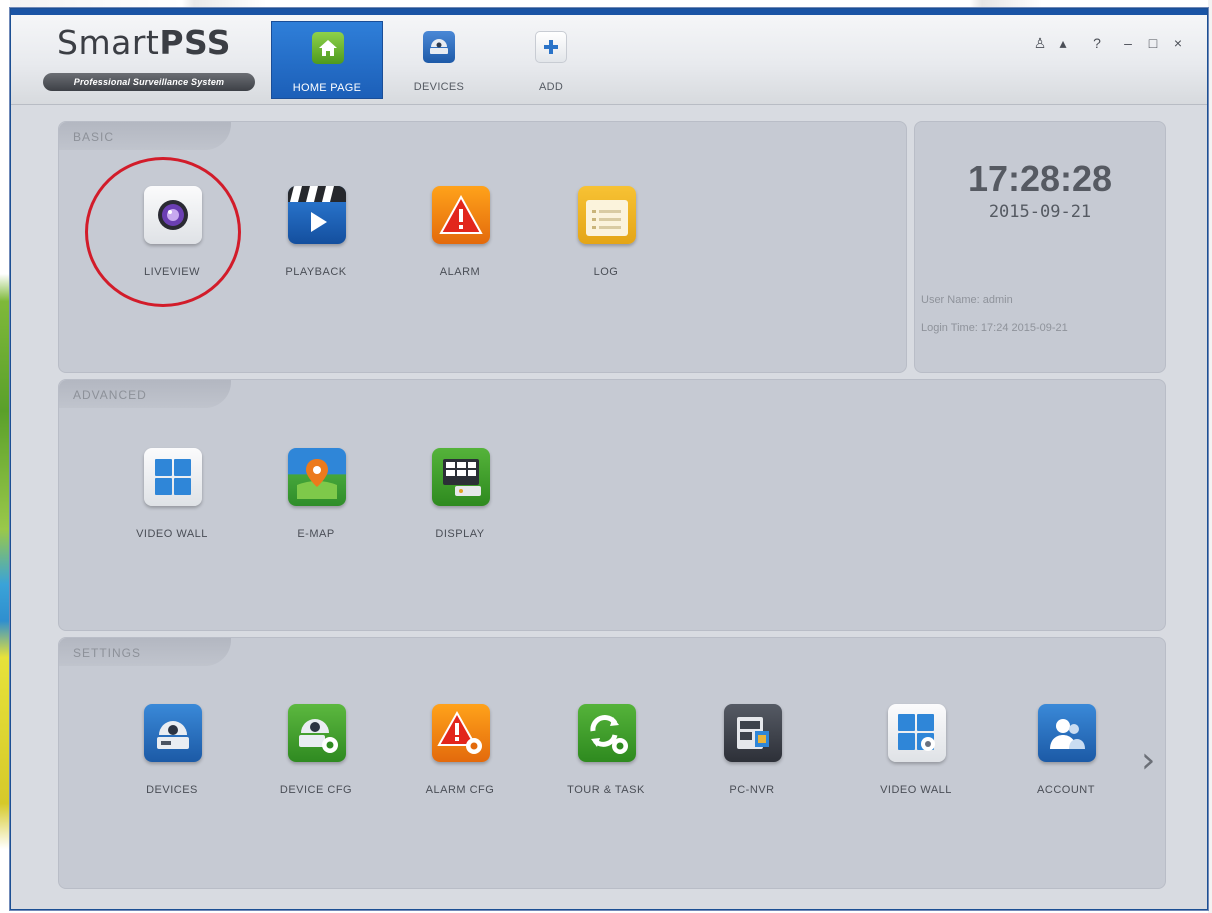 This screenshot has width=1212, height=913. Describe the element at coordinates (1148, 760) in the screenshot. I see `next-page-arrow: ›` at that location.